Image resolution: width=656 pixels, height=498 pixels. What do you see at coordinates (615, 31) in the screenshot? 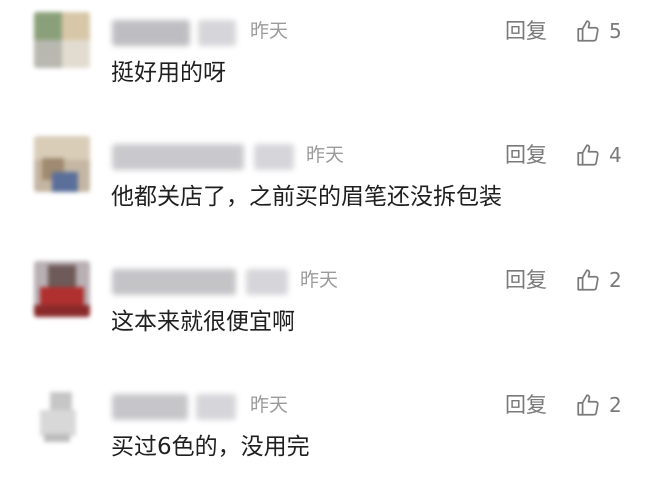
I see `like-count: 5` at bounding box center [615, 31].